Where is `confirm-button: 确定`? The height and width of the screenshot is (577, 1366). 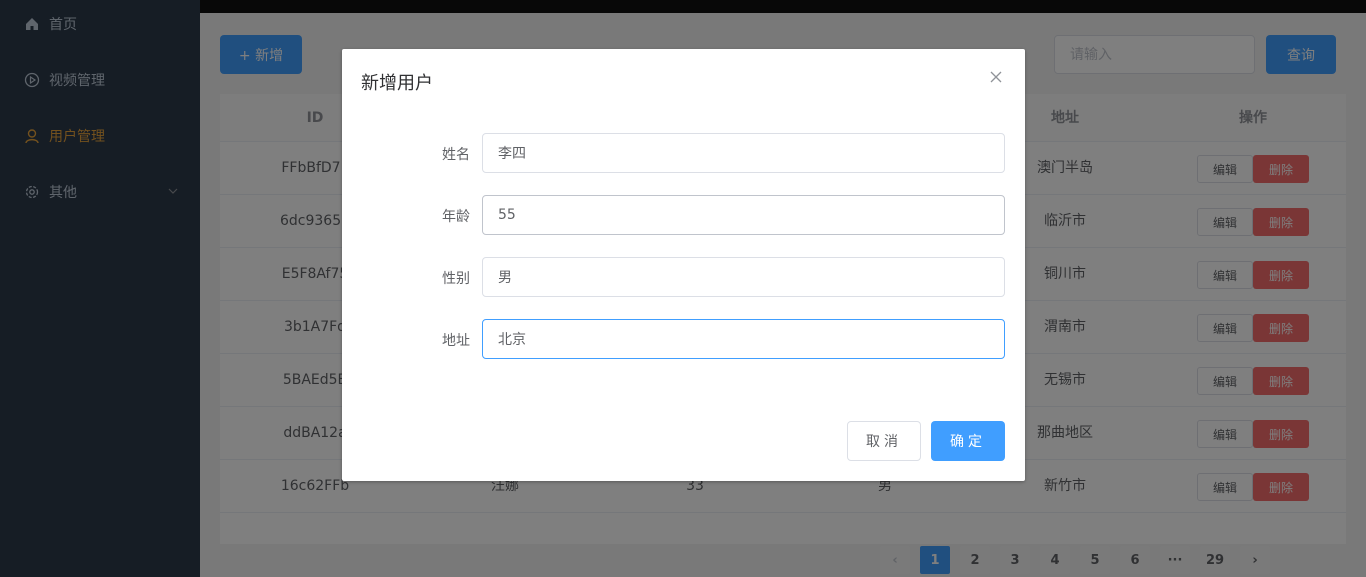
confirm-button: 确定 is located at coordinates (968, 441).